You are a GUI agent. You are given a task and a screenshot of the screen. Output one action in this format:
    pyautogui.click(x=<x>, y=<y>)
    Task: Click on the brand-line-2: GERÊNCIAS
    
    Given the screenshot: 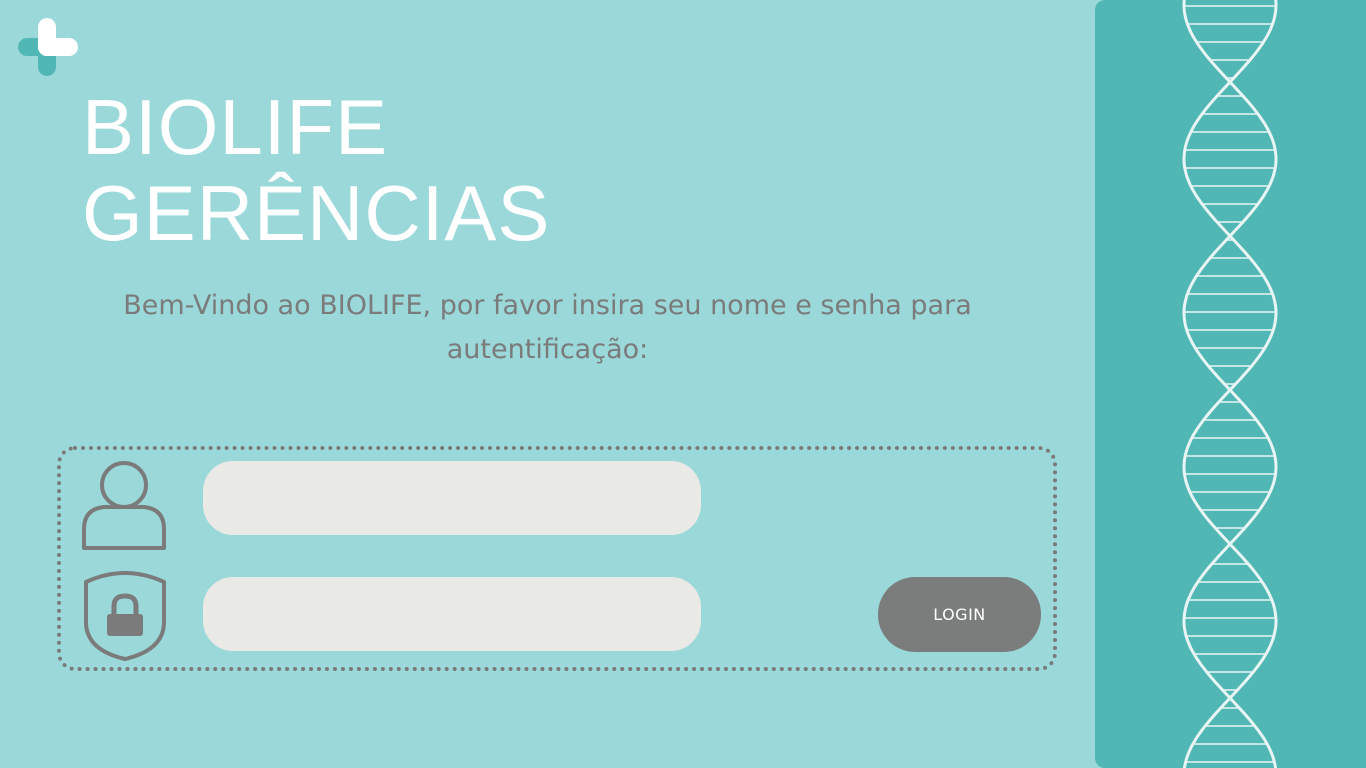 What is the action you would take?
    pyautogui.click(x=316, y=213)
    